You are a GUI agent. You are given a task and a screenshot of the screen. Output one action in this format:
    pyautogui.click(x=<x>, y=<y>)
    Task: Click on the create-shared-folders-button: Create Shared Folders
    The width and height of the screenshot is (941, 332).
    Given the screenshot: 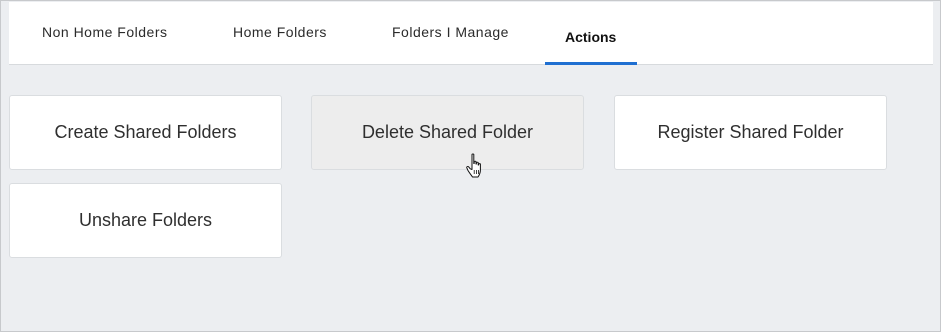 What is the action you would take?
    pyautogui.click(x=145, y=132)
    